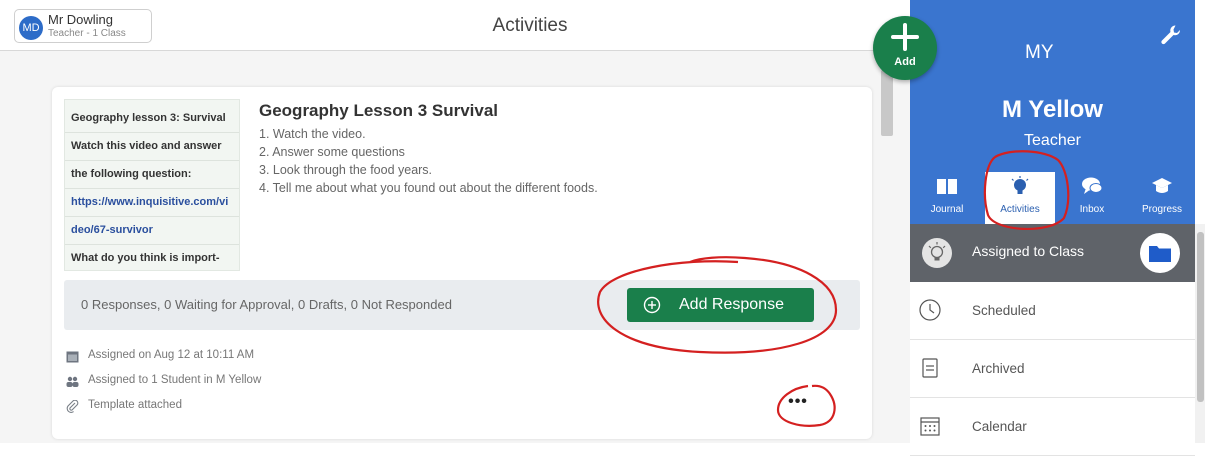 Image resolution: width=1205 pixels, height=456 pixels. Describe the element at coordinates (731, 304) in the screenshot. I see `add-response-label: Add Response` at that location.